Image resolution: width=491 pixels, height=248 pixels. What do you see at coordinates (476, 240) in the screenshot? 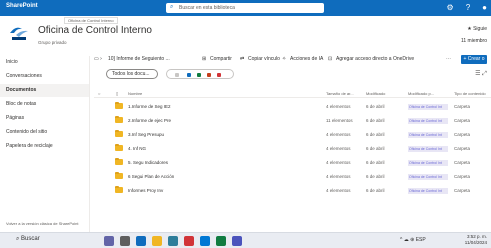
I see `clock: 3:52 p. m. 11/04/2024` at bounding box center [476, 240].